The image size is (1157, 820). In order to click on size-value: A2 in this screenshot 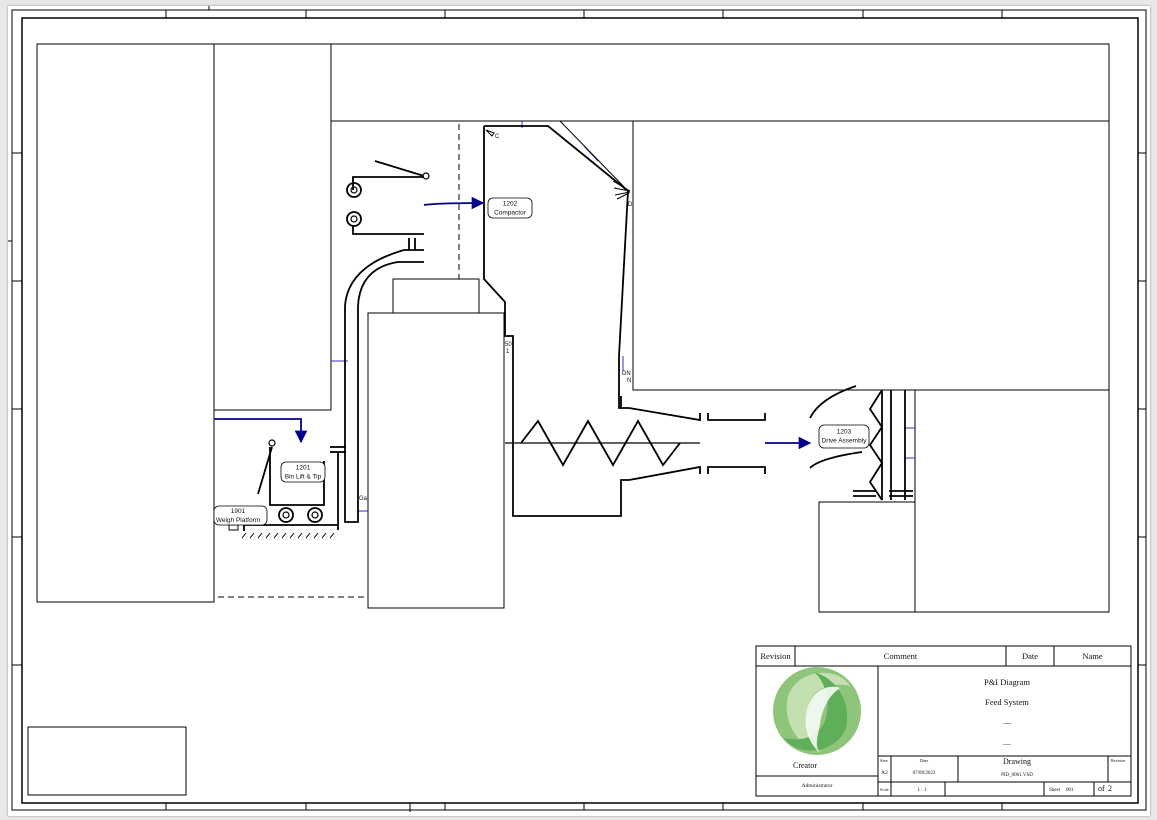, I will do `click(884, 773)`.